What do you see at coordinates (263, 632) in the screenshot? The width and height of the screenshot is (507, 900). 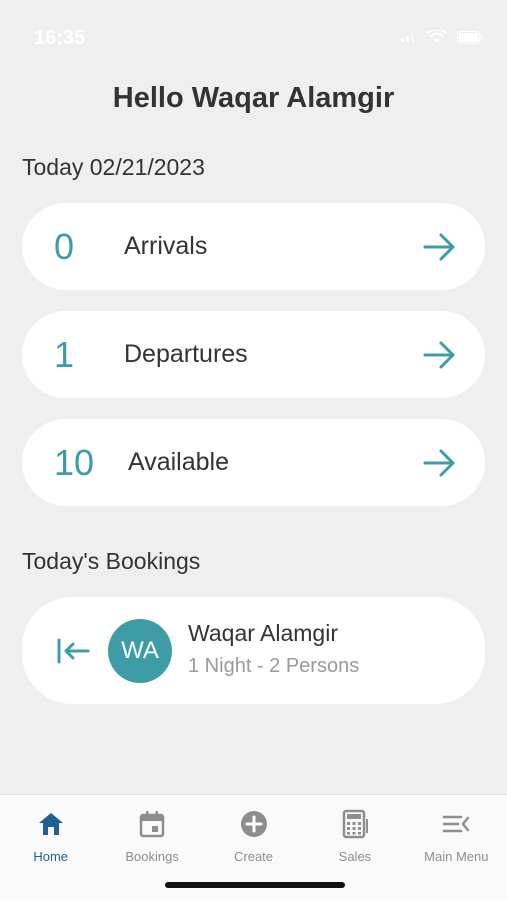 I see `booking-guest-name: Waqar Alamgir` at bounding box center [263, 632].